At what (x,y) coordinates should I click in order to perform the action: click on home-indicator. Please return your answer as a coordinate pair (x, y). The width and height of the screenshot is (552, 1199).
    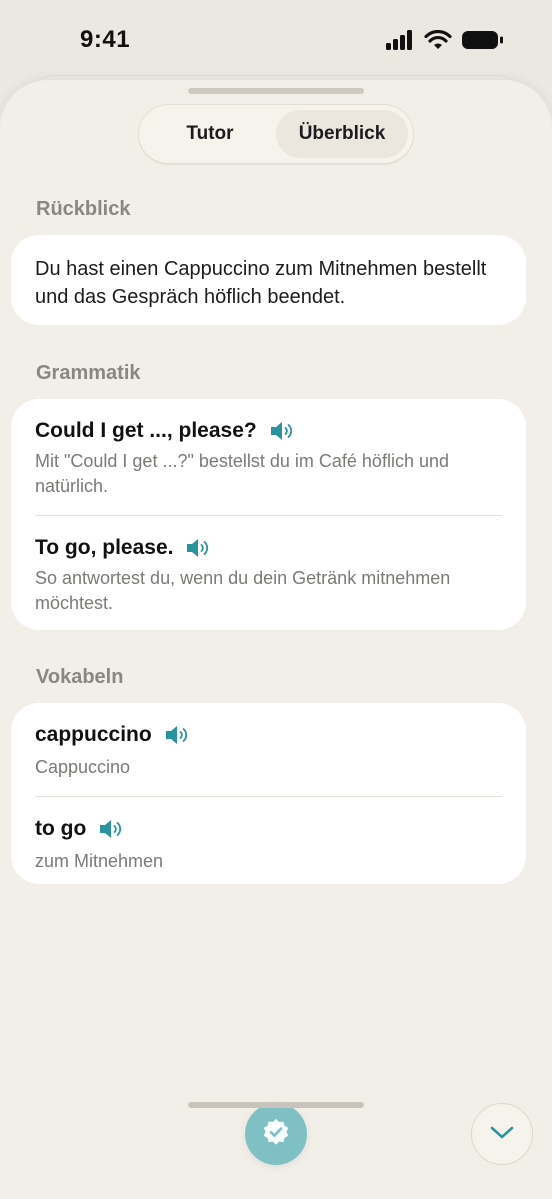
    Looking at the image, I should click on (276, 1105).